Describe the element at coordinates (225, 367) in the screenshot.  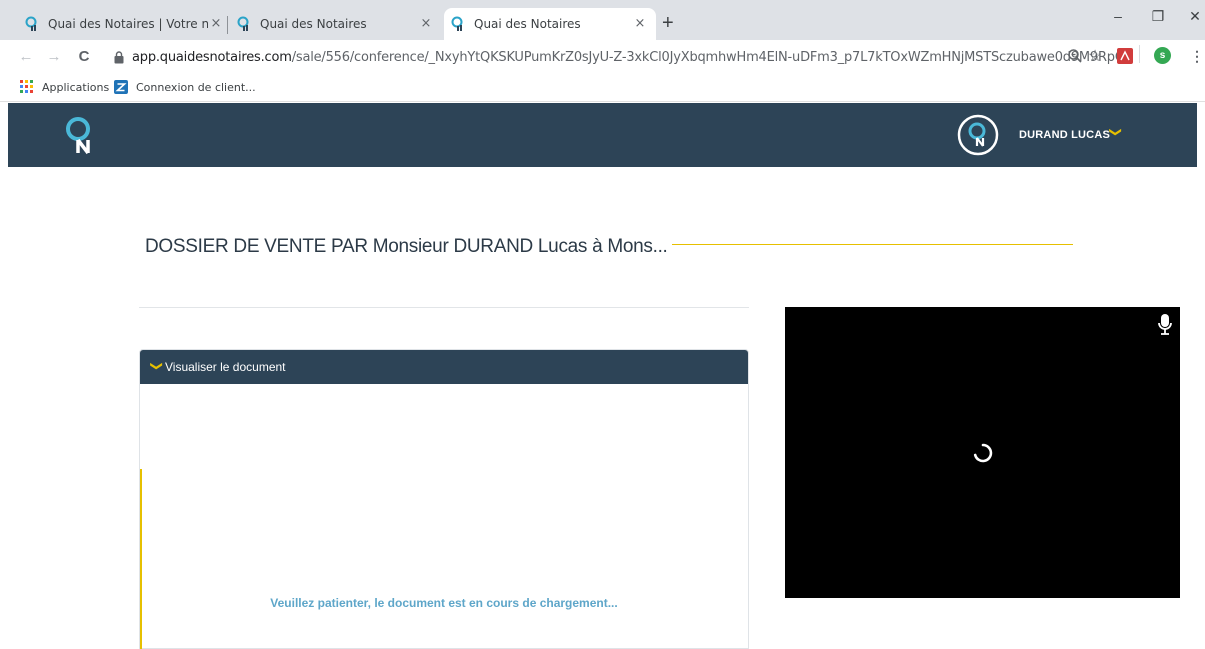
I see `document-panel-title: Visualiser le document` at that location.